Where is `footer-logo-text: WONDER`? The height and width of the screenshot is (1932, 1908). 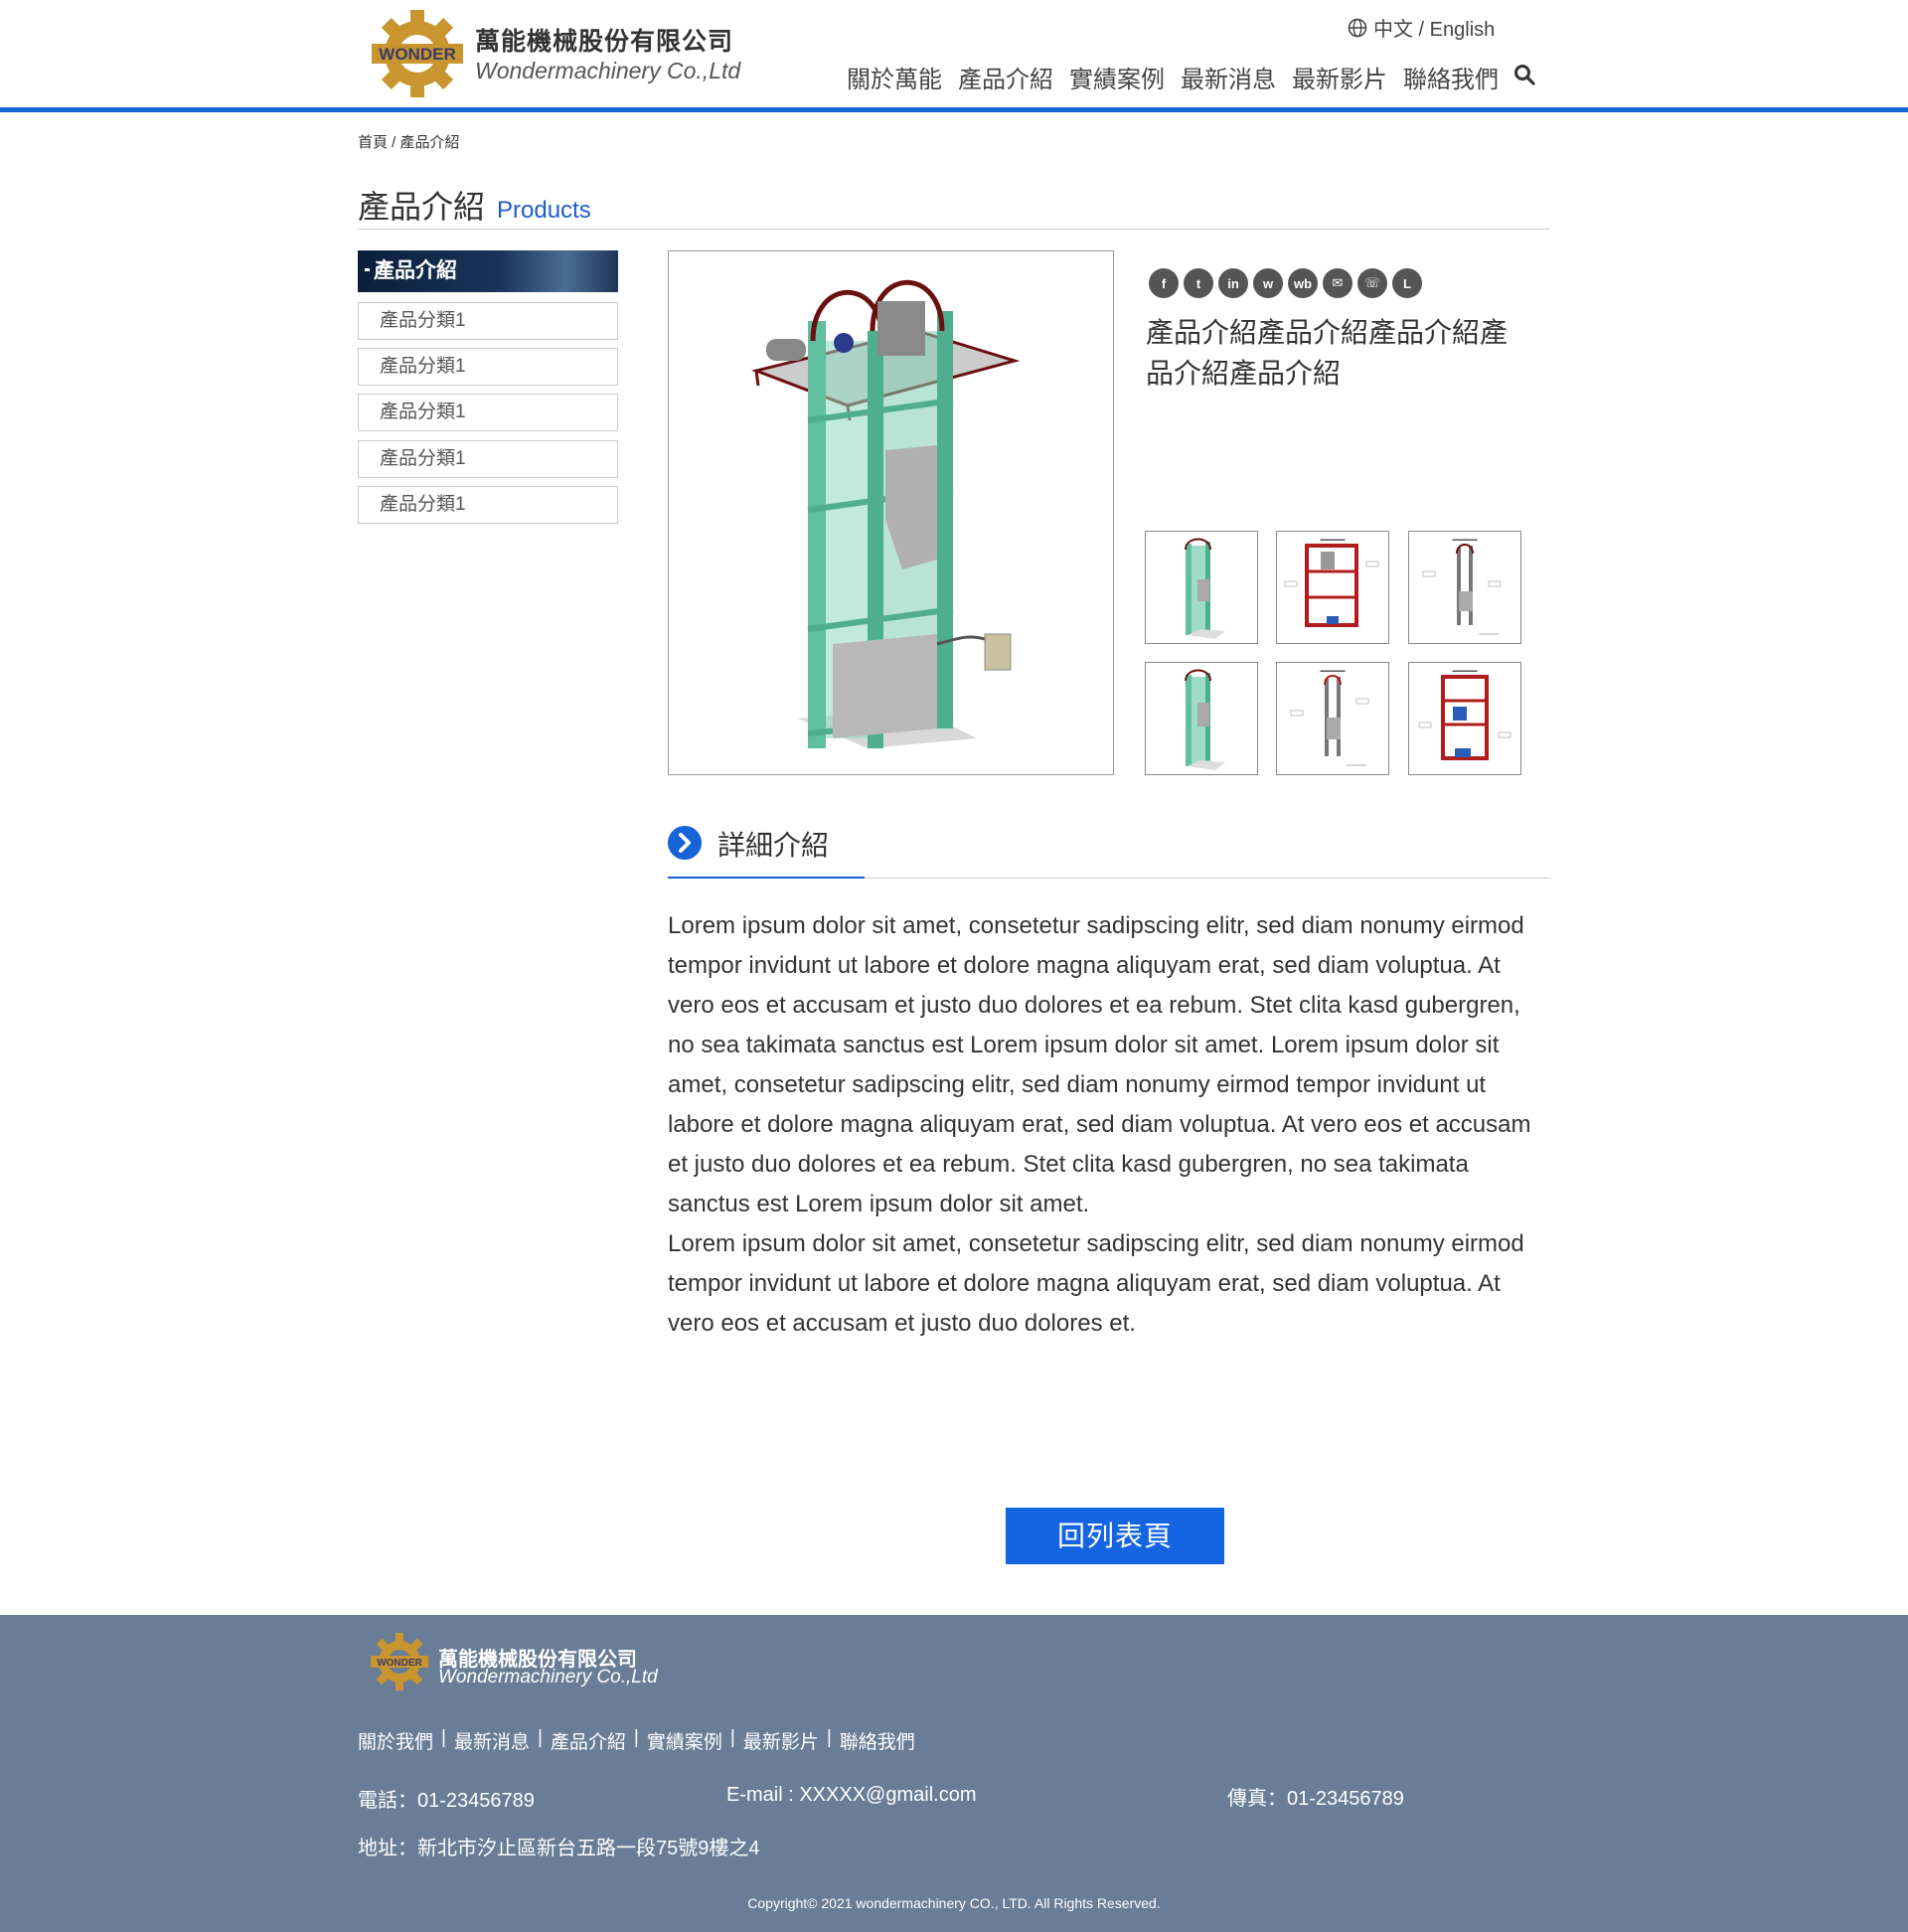
footer-logo-text: WONDER is located at coordinates (399, 1663).